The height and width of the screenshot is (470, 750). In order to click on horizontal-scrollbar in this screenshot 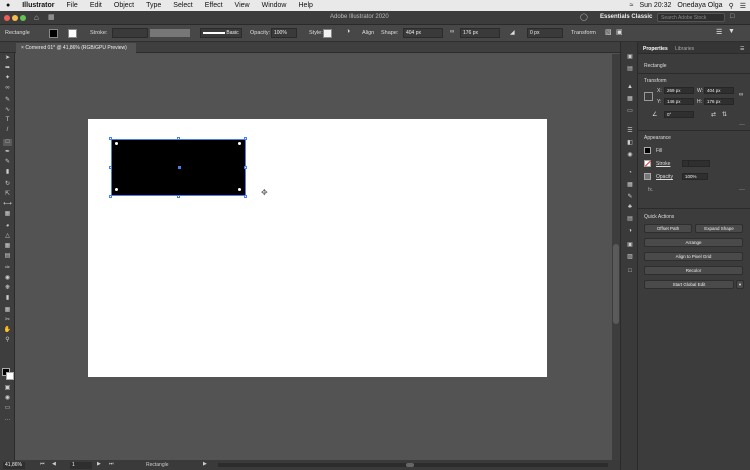, I will do `click(413, 465)`.